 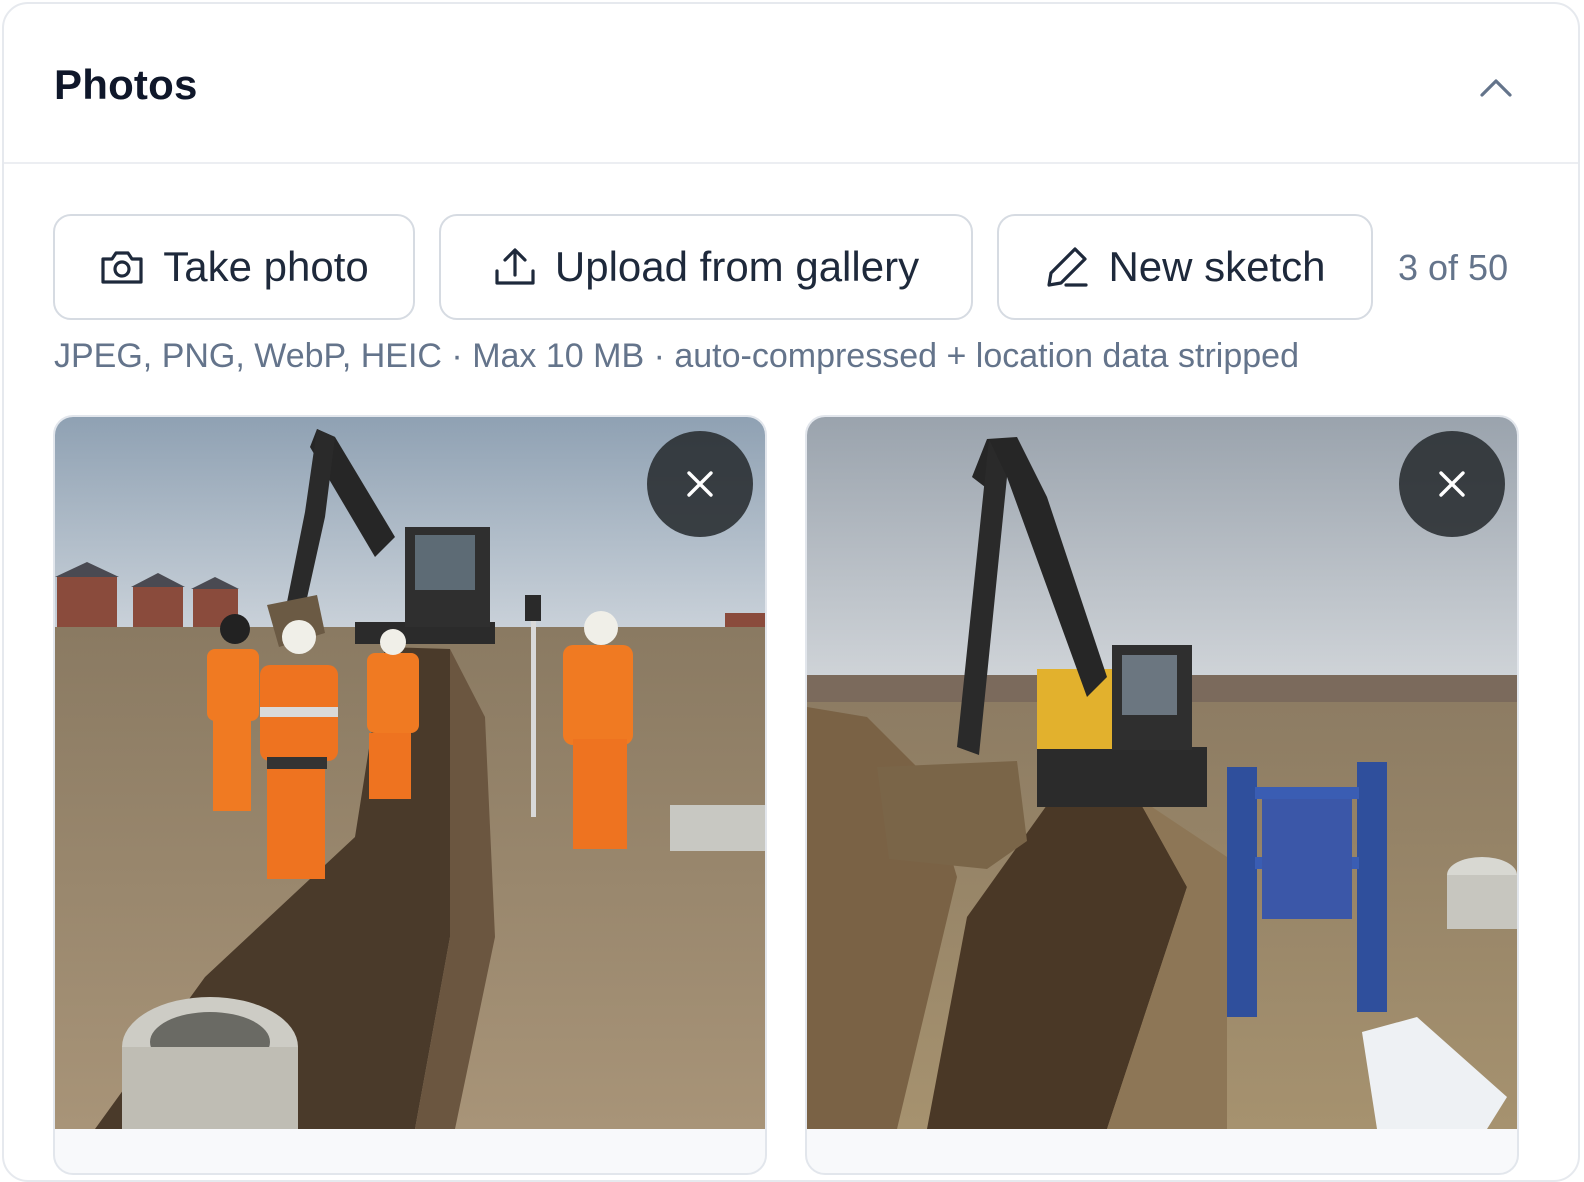 I want to click on upload-icon, so click(x=515, y=267).